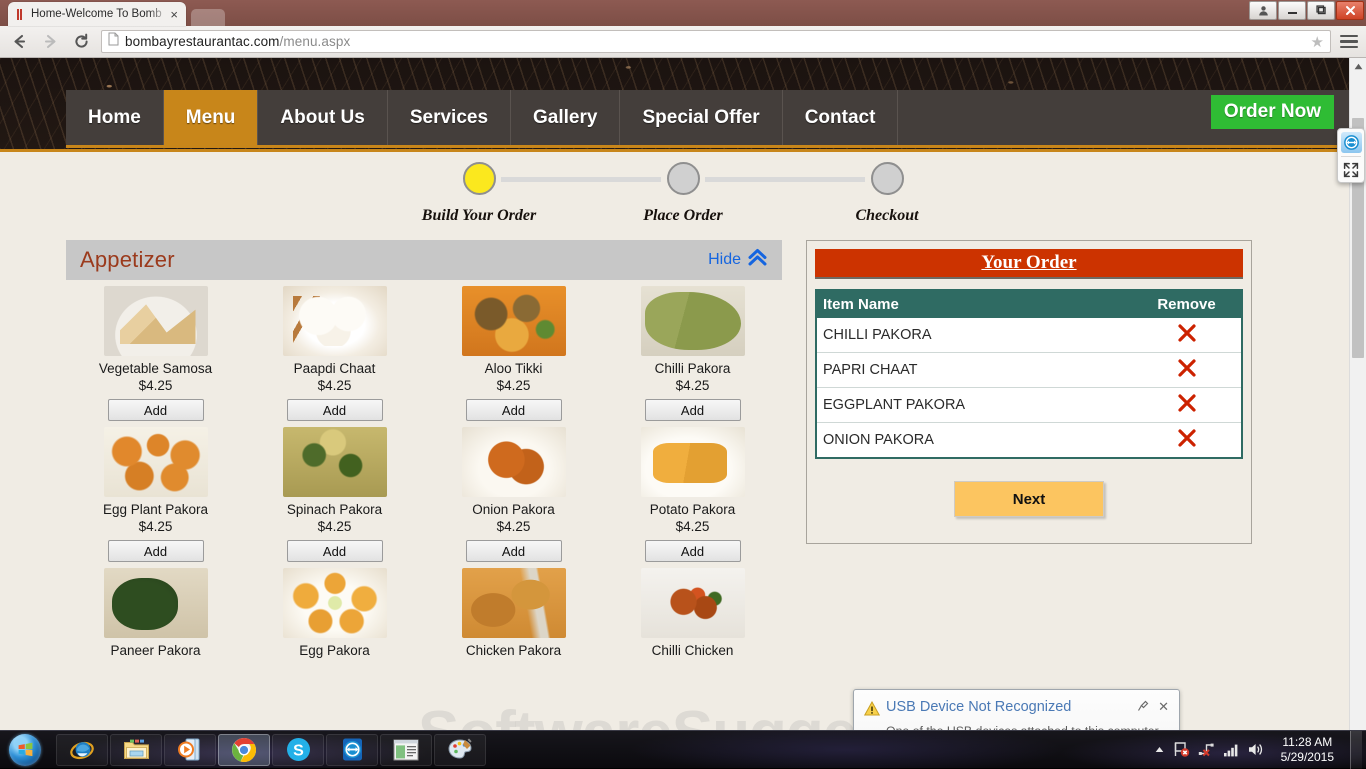  What do you see at coordinates (20, 14) in the screenshot?
I see `tab-favicon-icon` at bounding box center [20, 14].